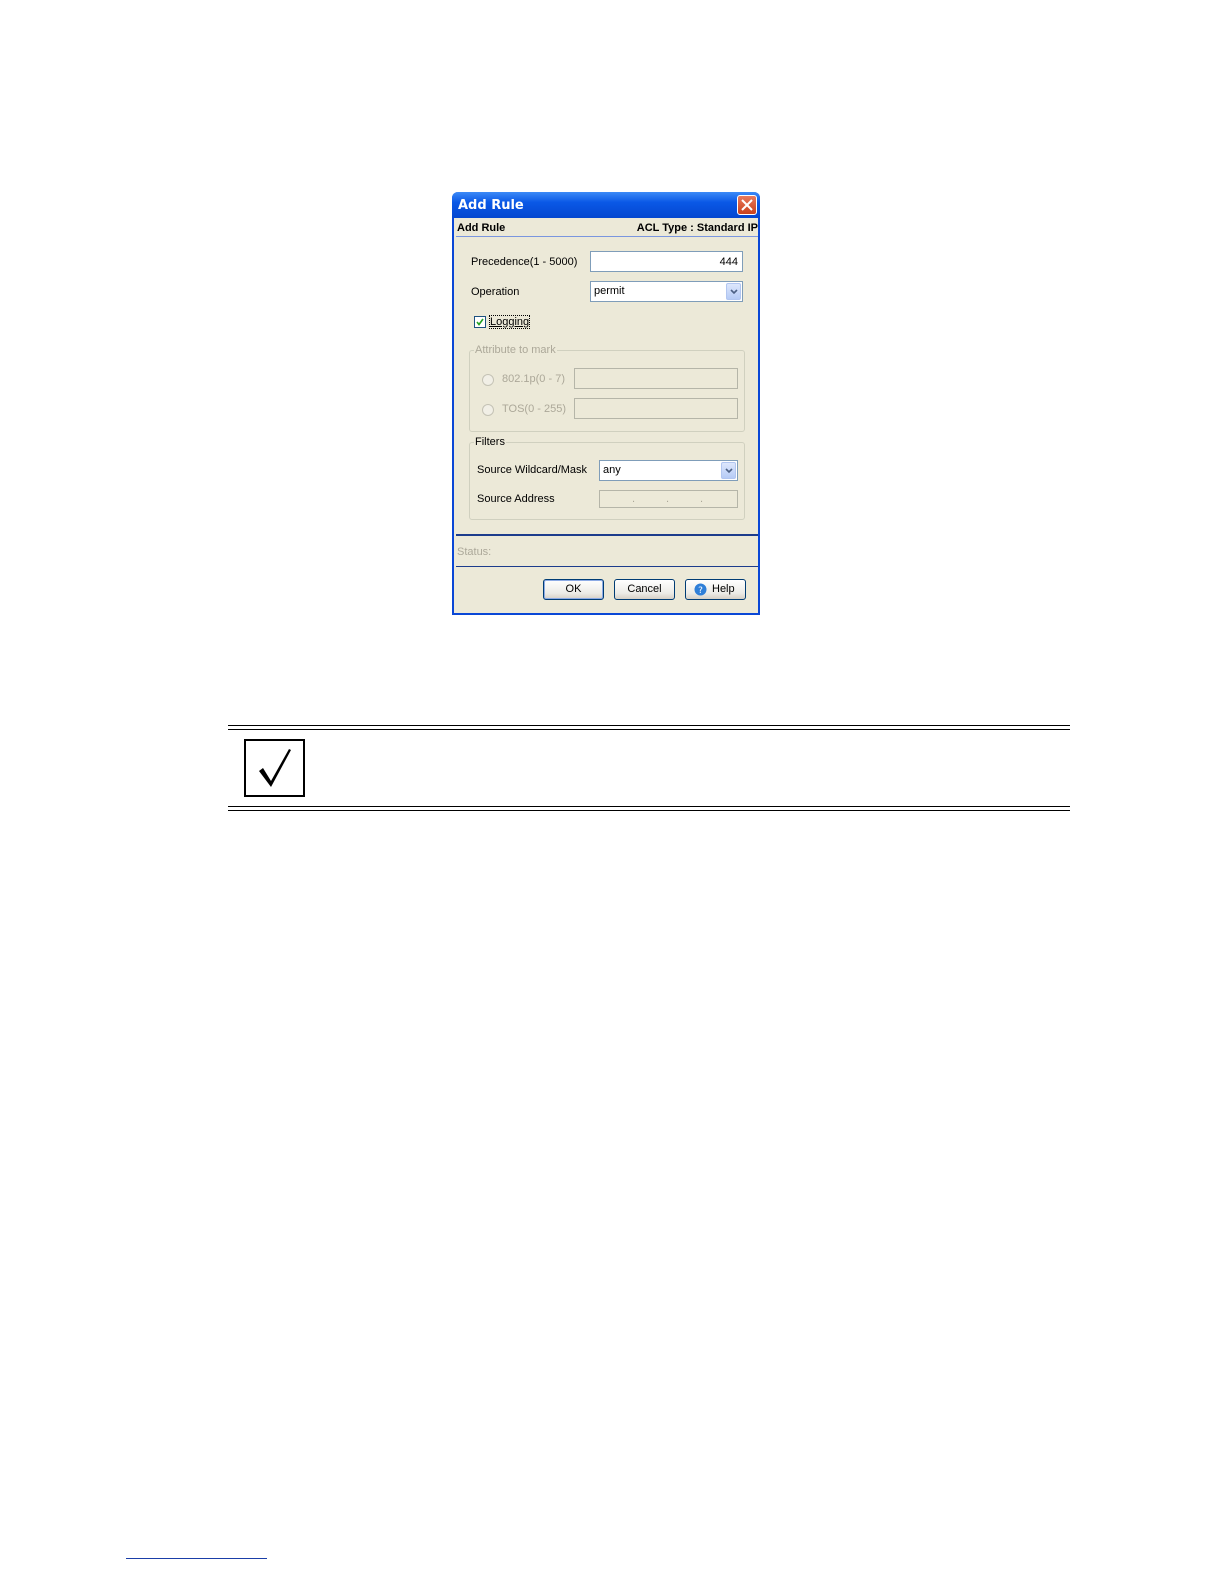 This screenshot has height=1584, width=1224. What do you see at coordinates (644, 589) in the screenshot?
I see `cancel-button: Cancel` at bounding box center [644, 589].